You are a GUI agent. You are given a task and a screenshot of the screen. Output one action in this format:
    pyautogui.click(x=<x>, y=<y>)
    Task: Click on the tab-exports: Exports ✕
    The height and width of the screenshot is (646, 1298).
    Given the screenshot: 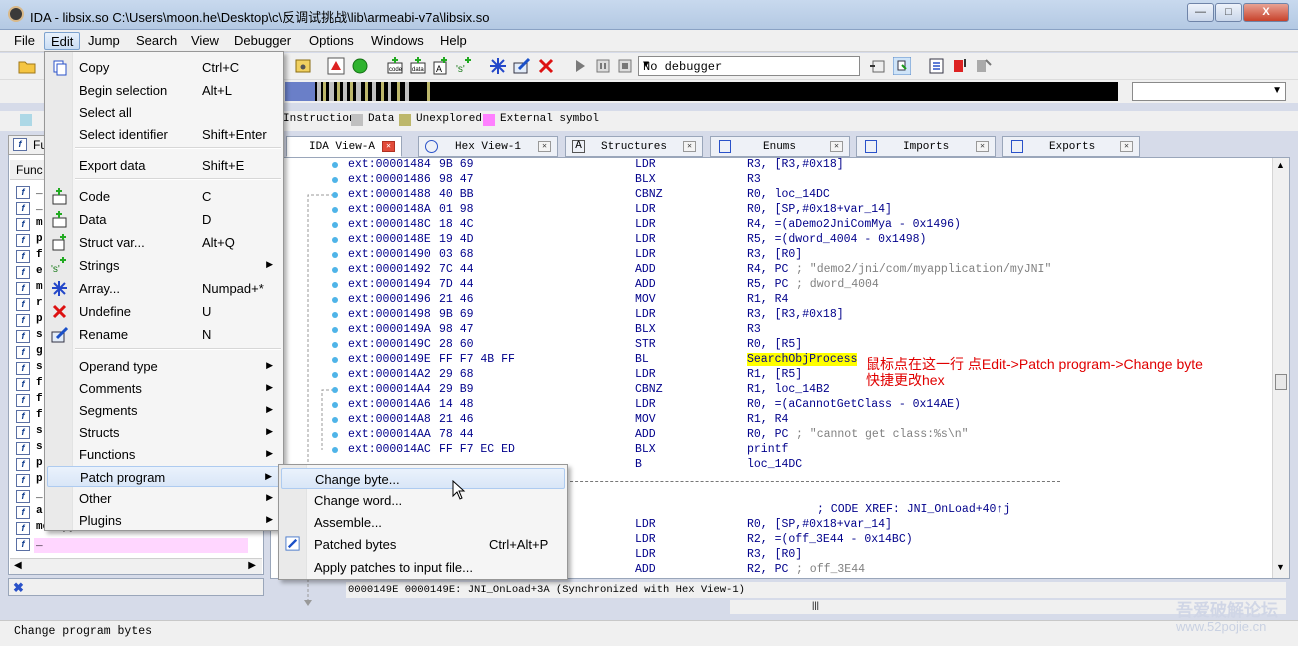 What is the action you would take?
    pyautogui.click(x=1071, y=146)
    